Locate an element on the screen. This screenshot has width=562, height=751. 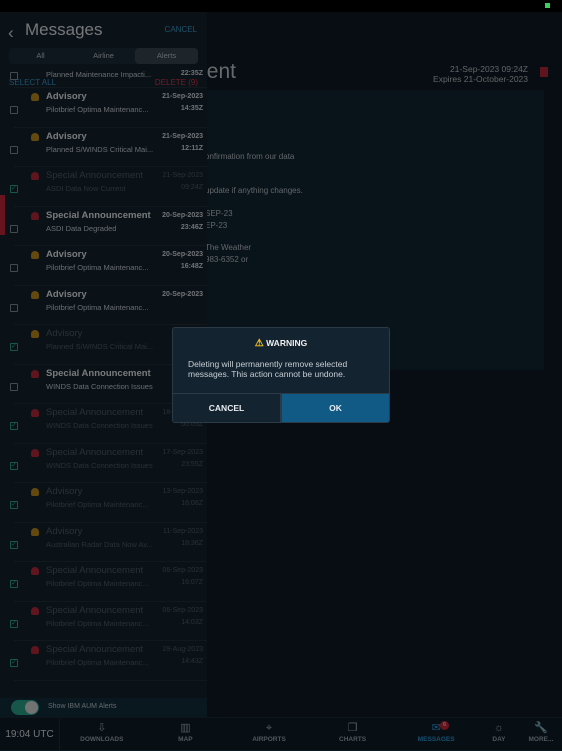
dialog-cancel-button: CANCEL is located at coordinates (226, 408).